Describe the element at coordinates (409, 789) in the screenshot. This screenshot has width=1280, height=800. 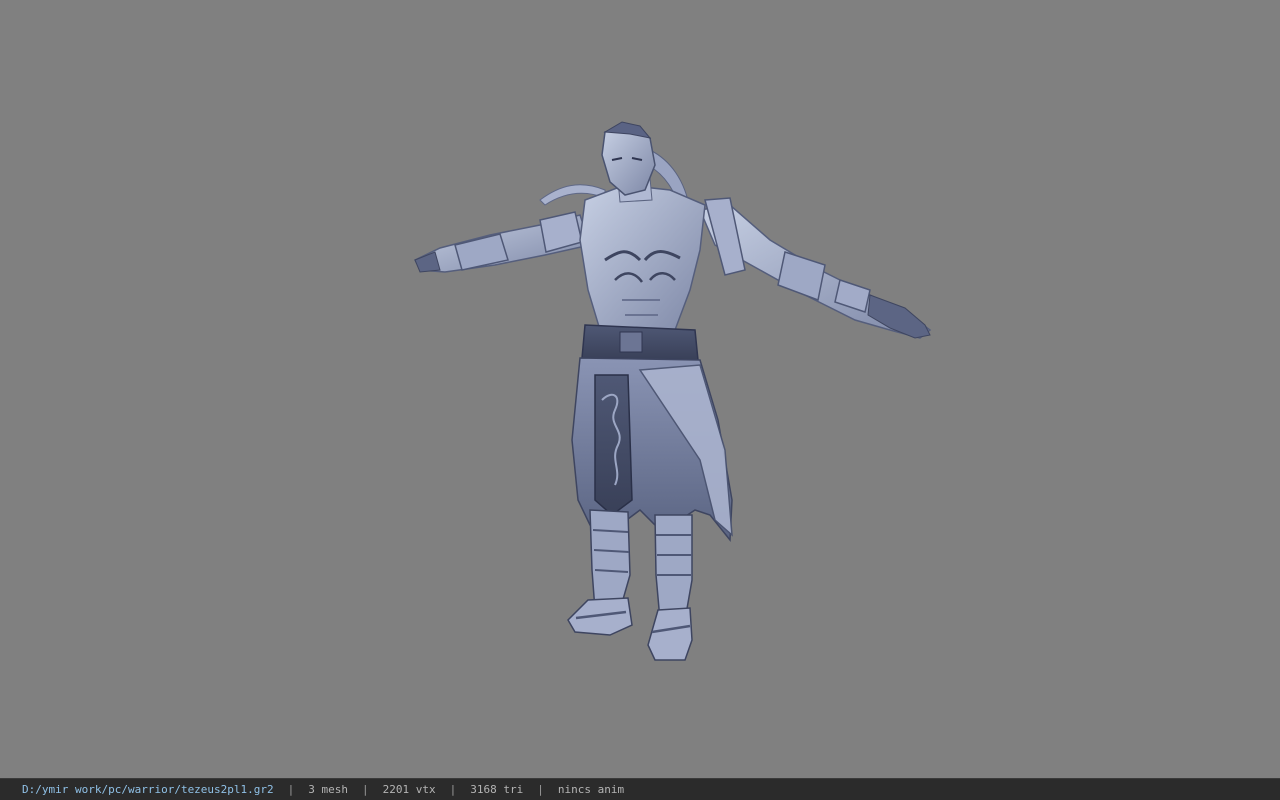
I see `vertex-count: 2201 vtx` at that location.